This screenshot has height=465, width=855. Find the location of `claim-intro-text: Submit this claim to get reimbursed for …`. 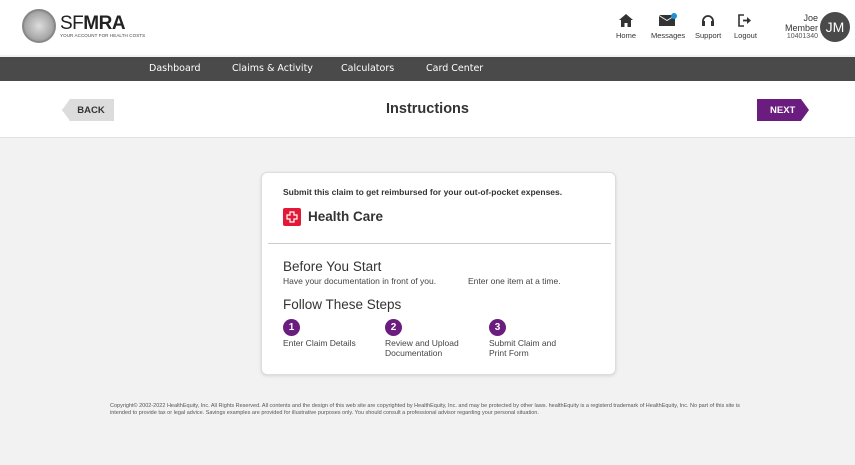

claim-intro-text: Submit this claim to get reimbursed for … is located at coordinates (423, 192).